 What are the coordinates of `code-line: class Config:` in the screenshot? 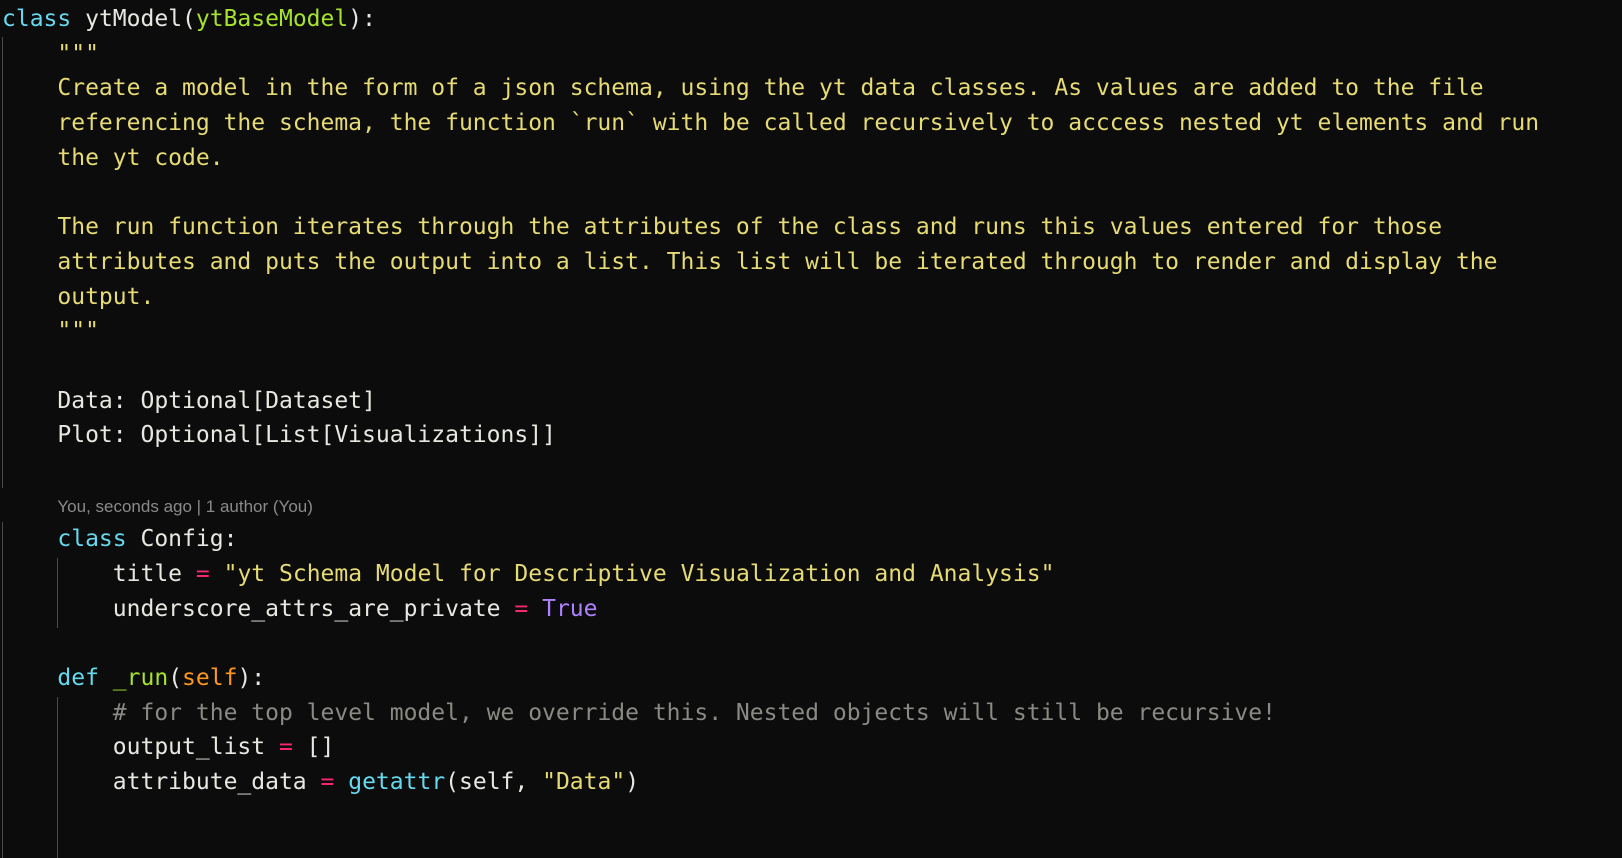 It's located at (812, 539).